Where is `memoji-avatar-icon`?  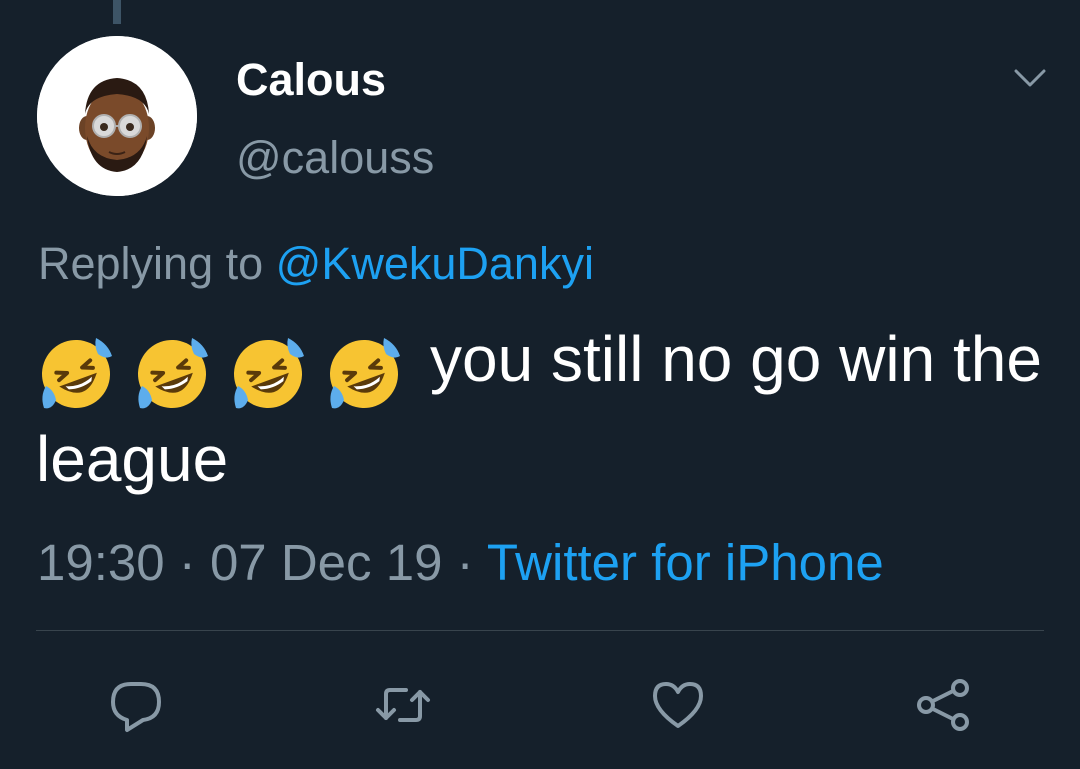 memoji-avatar-icon is located at coordinates (117, 116).